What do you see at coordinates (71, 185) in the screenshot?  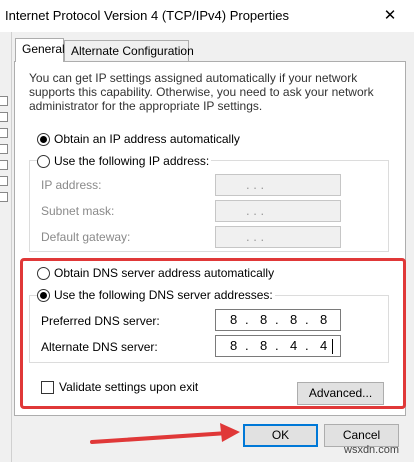 I see `ip-address-label: IP address:` at bounding box center [71, 185].